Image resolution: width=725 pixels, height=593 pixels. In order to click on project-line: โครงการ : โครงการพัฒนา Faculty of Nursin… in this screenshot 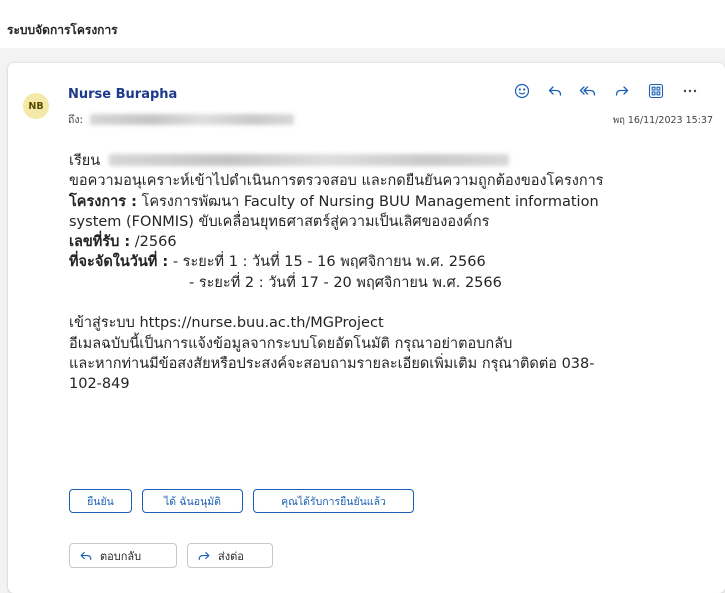, I will do `click(389, 202)`.